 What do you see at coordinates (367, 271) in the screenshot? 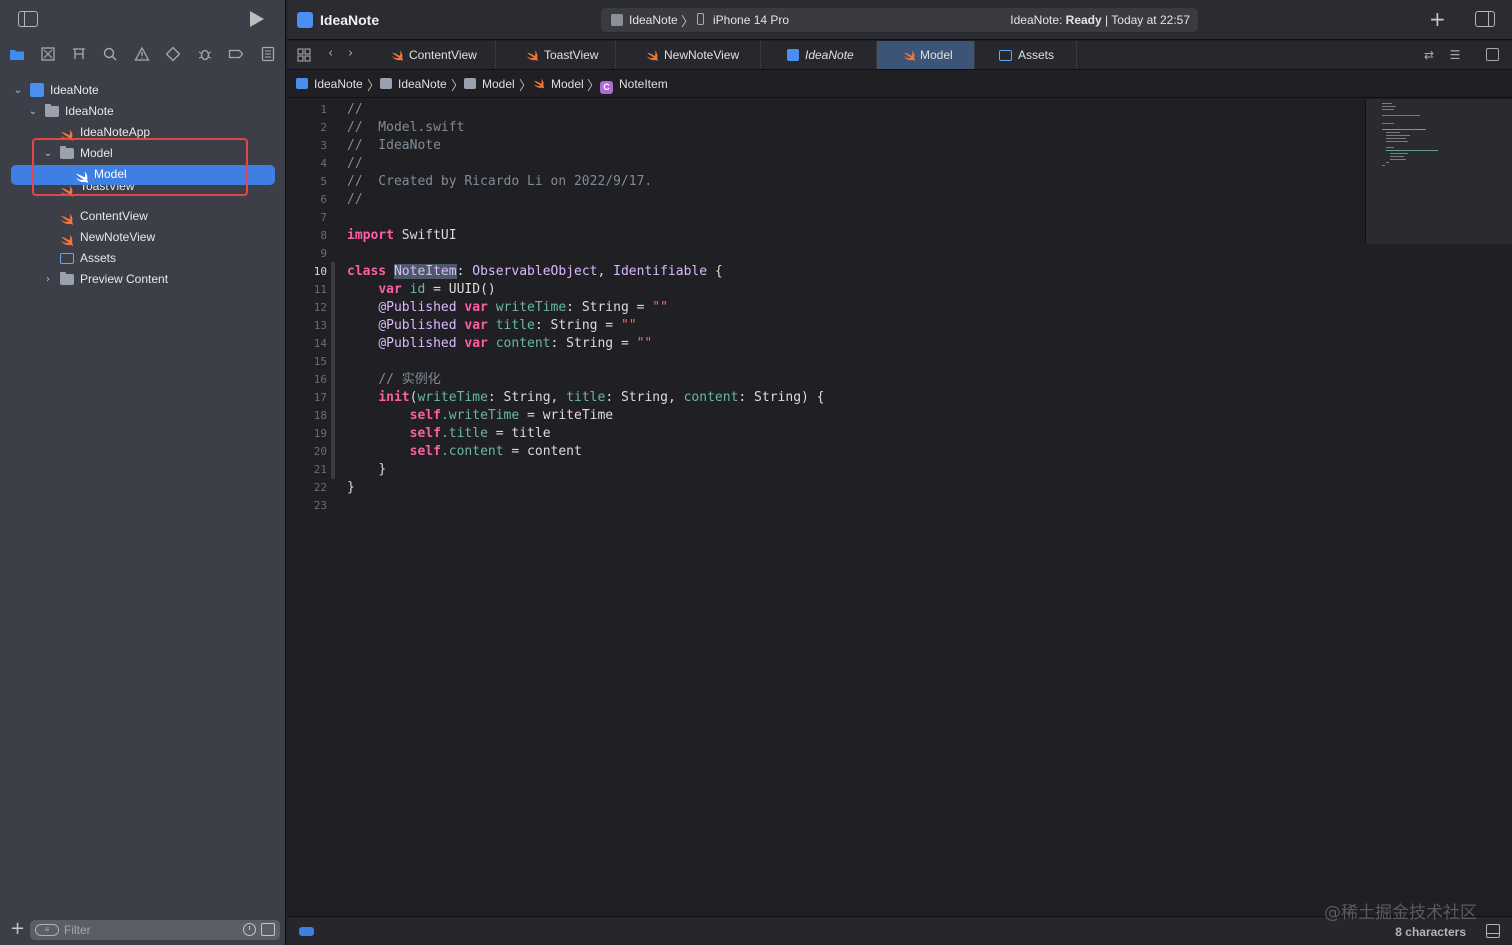
I see `keyword: class` at bounding box center [367, 271].